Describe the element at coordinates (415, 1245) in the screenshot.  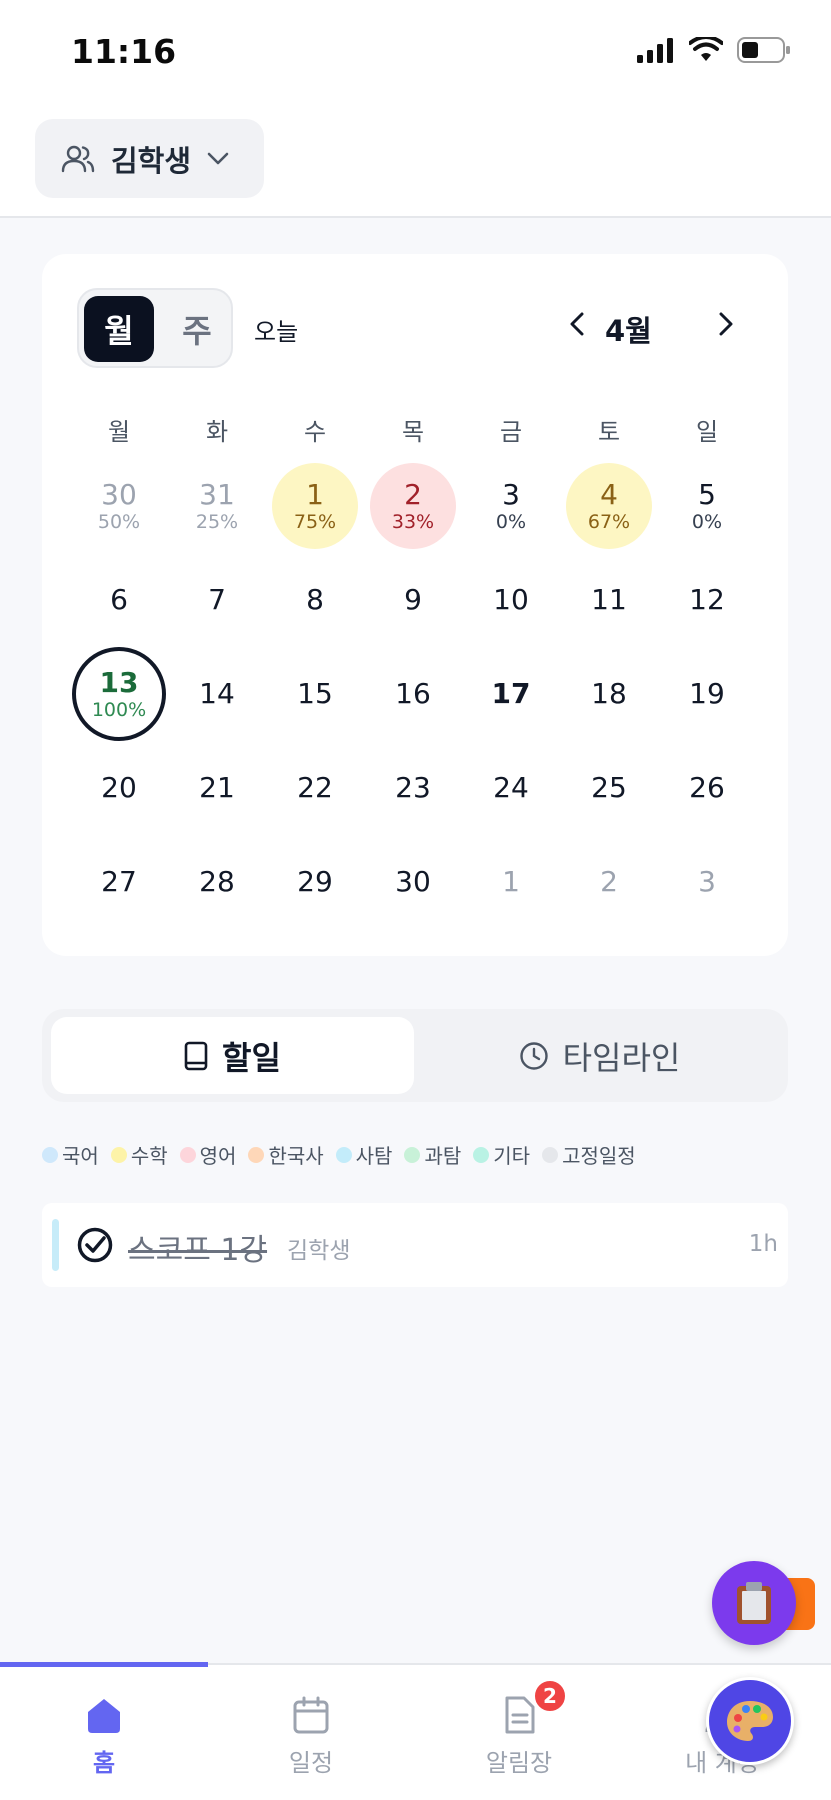
I see `task-item: 스코프 1강 김학생 1h` at that location.